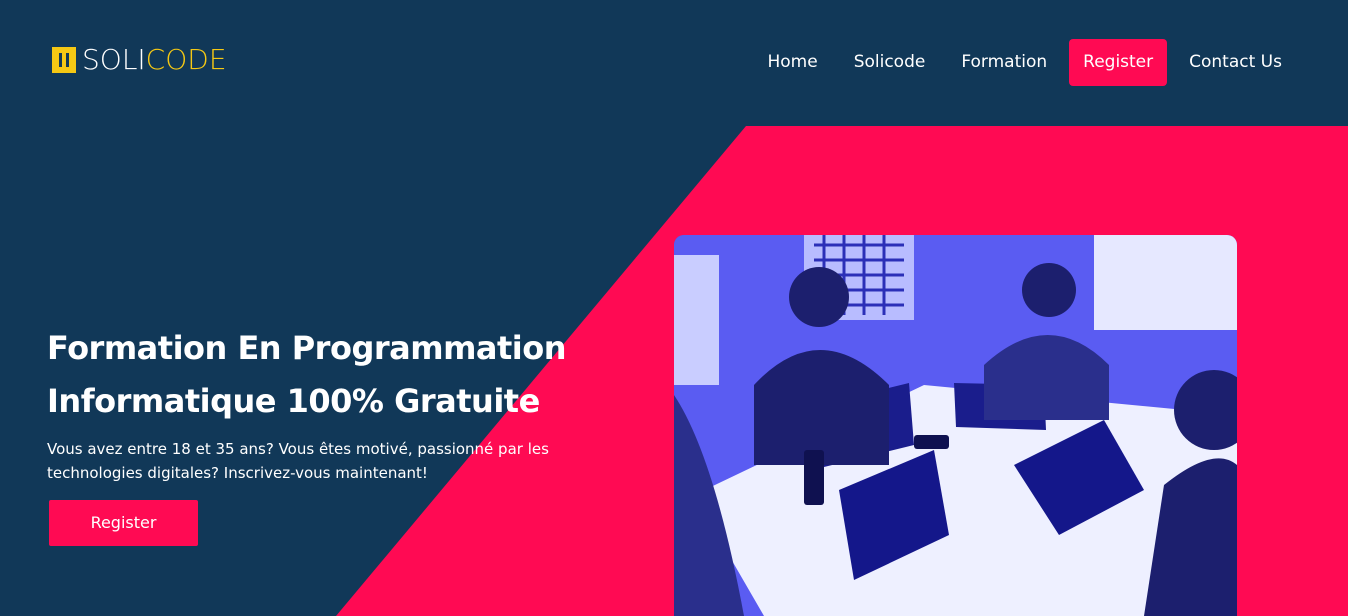  I want to click on hero-title-line2: Informatique 100% Gratuite, so click(293, 401).